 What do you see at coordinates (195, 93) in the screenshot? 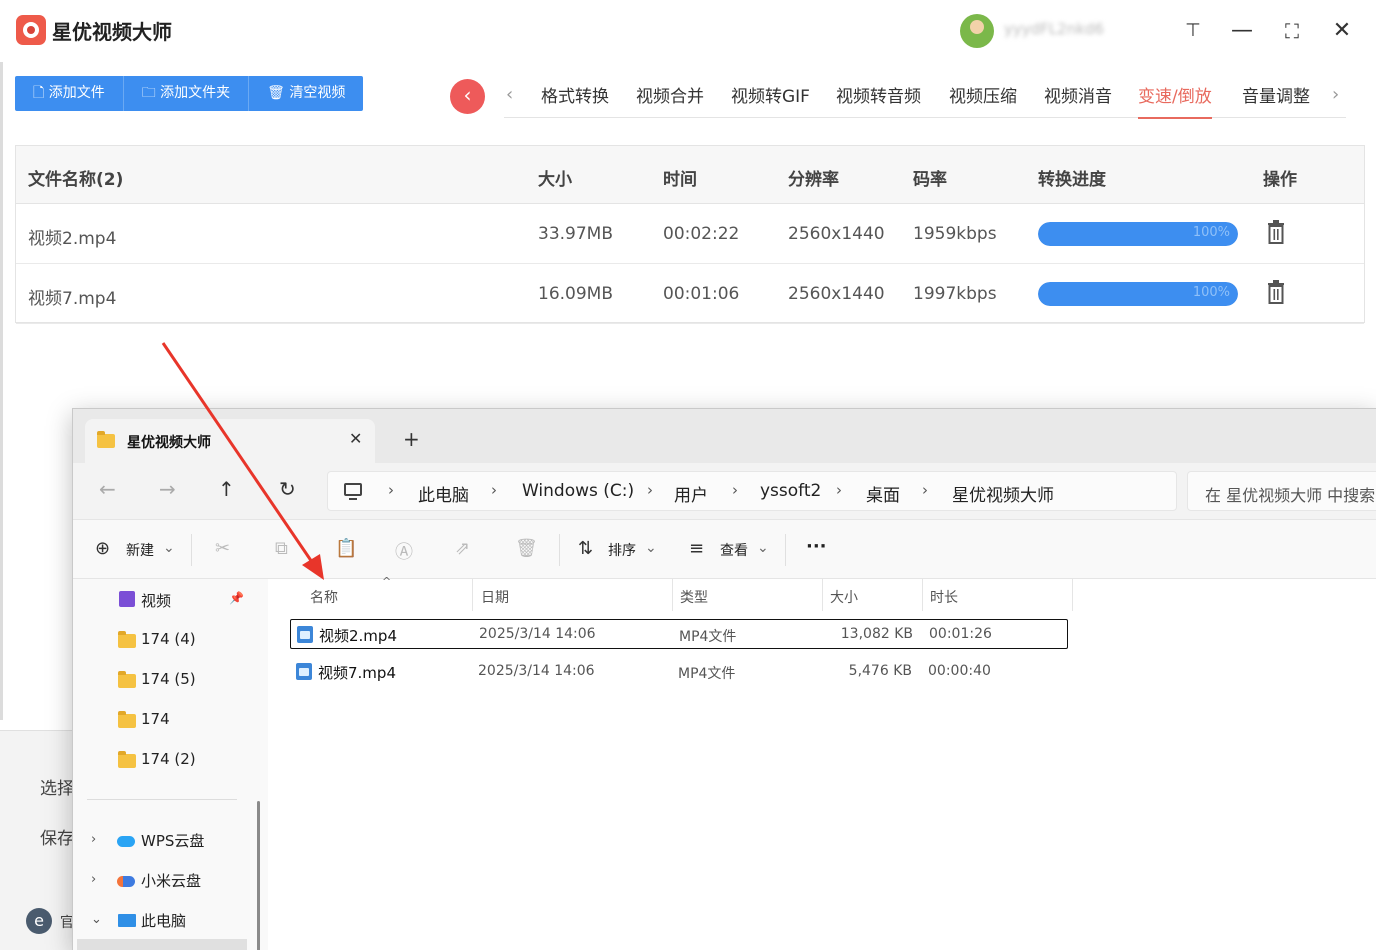
I see `add-folder-label: 添加文件夹` at bounding box center [195, 93].